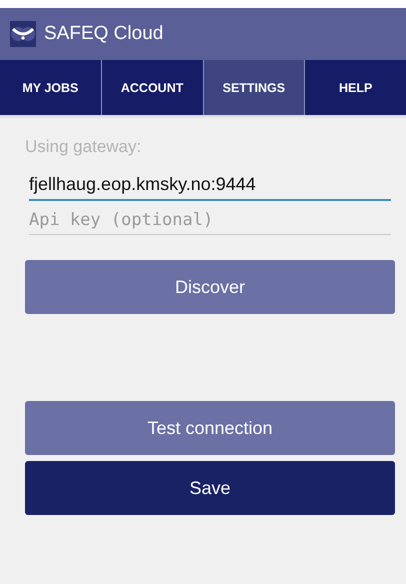 The height and width of the screenshot is (584, 406). Describe the element at coordinates (210, 186) in the screenshot. I see `gateway-field: fjellhaug.eop.kmsky.no:9444` at that location.